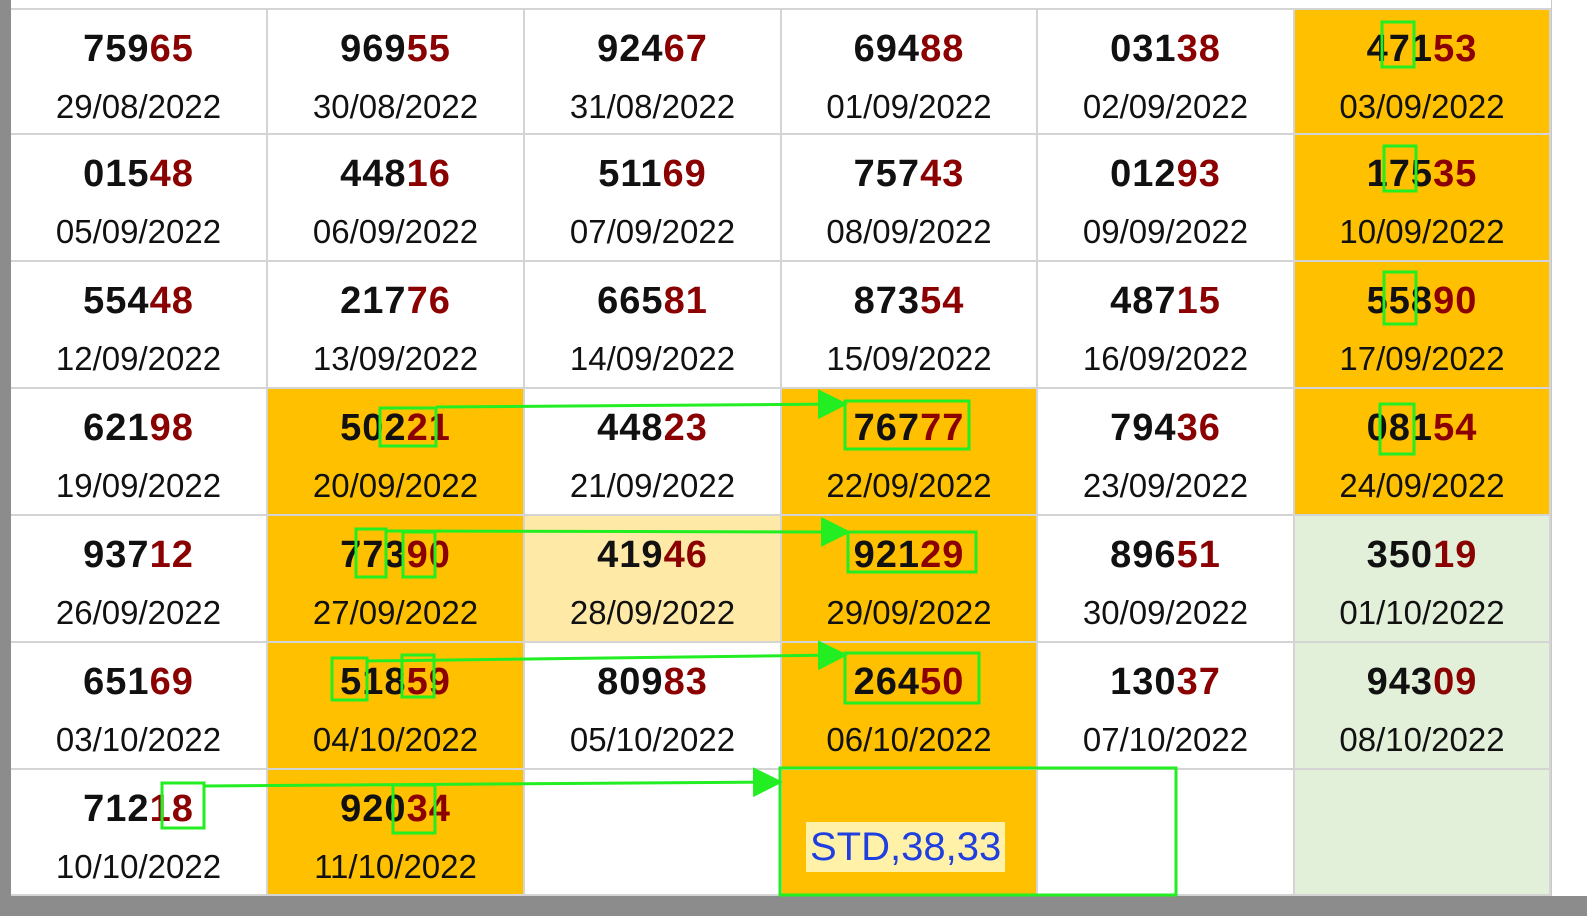 The image size is (1587, 916). What do you see at coordinates (138, 682) in the screenshot?
I see `result-number: 65169` at bounding box center [138, 682].